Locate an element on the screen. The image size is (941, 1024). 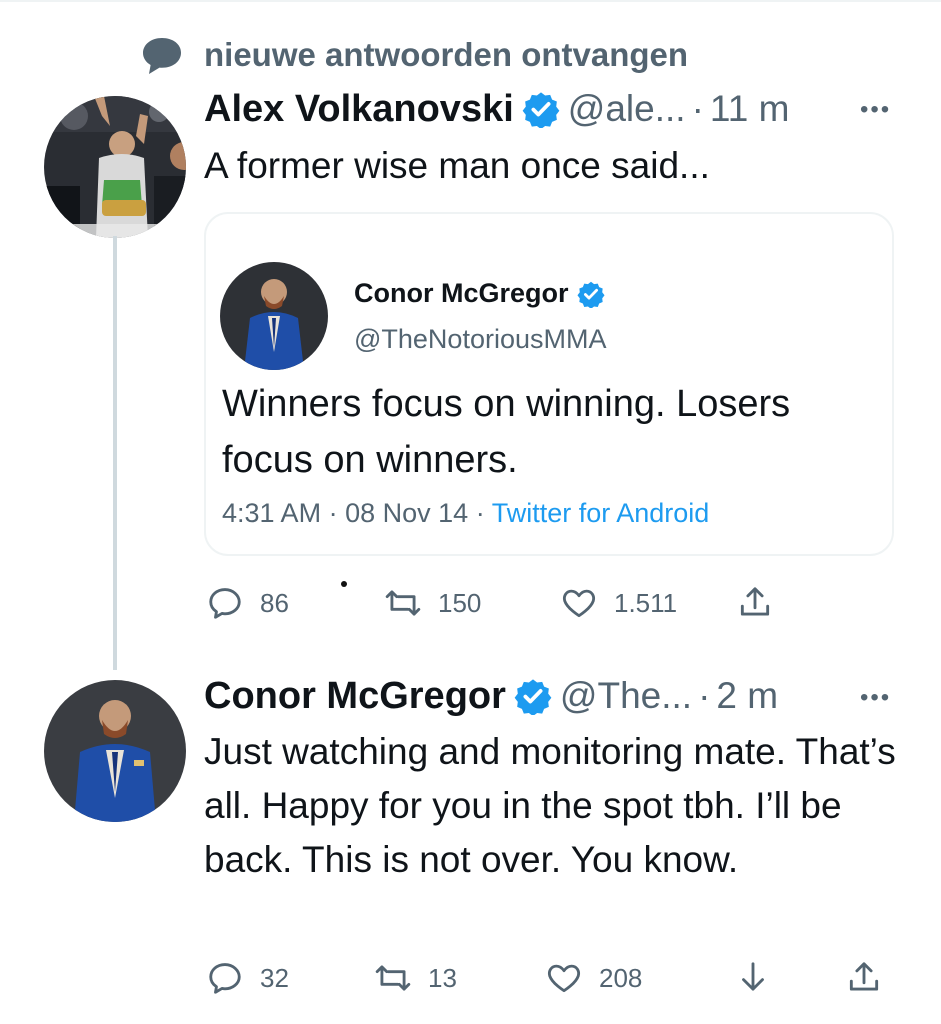
speech-bubble-icon is located at coordinates (162, 56).